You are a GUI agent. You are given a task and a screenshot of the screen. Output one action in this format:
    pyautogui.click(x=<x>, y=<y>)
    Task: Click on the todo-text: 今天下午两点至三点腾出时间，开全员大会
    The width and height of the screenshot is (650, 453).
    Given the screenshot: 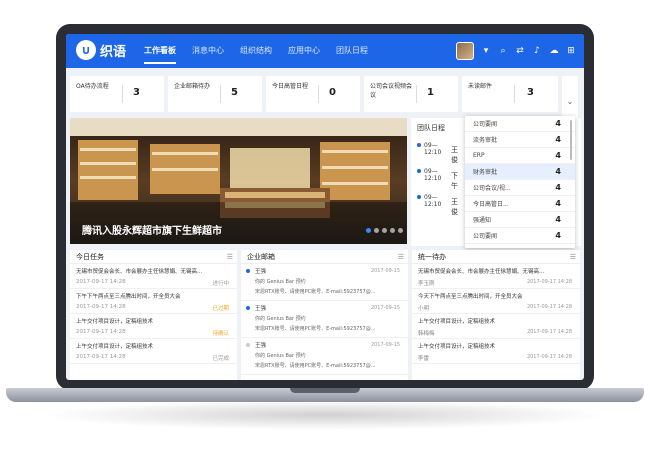 What is the action you would take?
    pyautogui.click(x=470, y=297)
    